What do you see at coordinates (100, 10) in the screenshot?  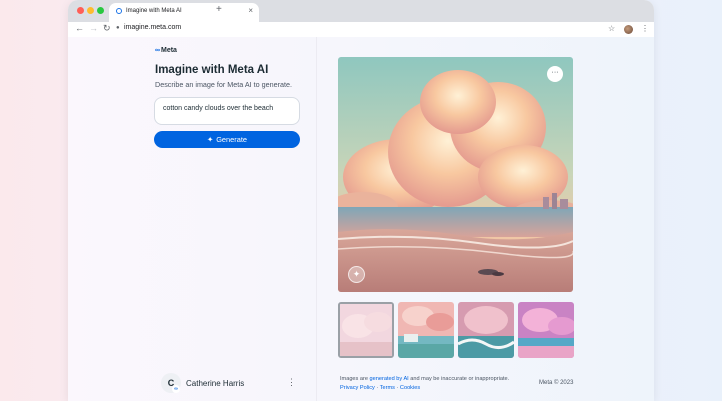 I see `maximize-window-icon` at bounding box center [100, 10].